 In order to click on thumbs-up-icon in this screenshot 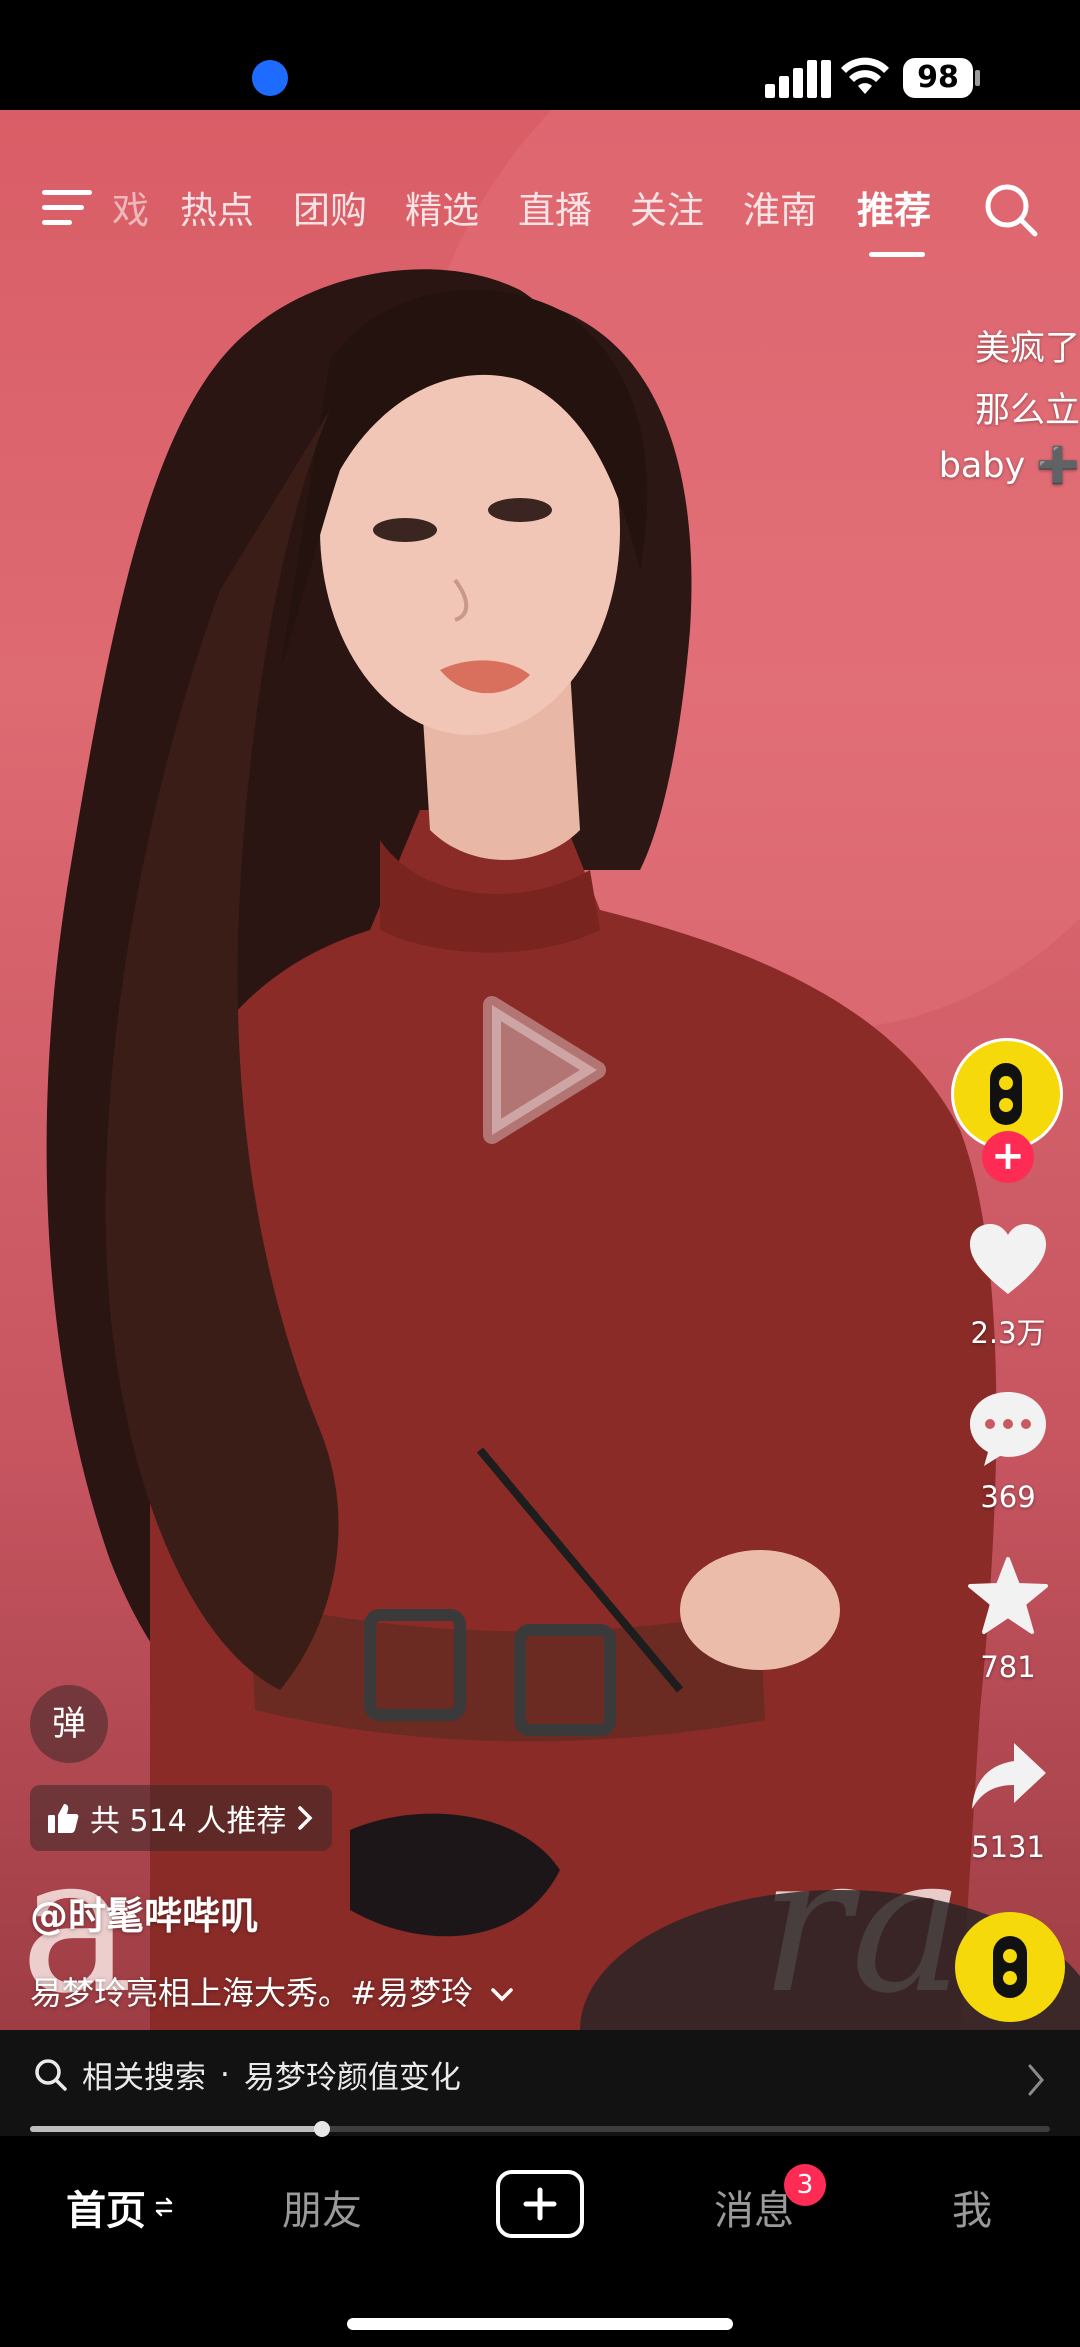, I will do `click(63, 1818)`.